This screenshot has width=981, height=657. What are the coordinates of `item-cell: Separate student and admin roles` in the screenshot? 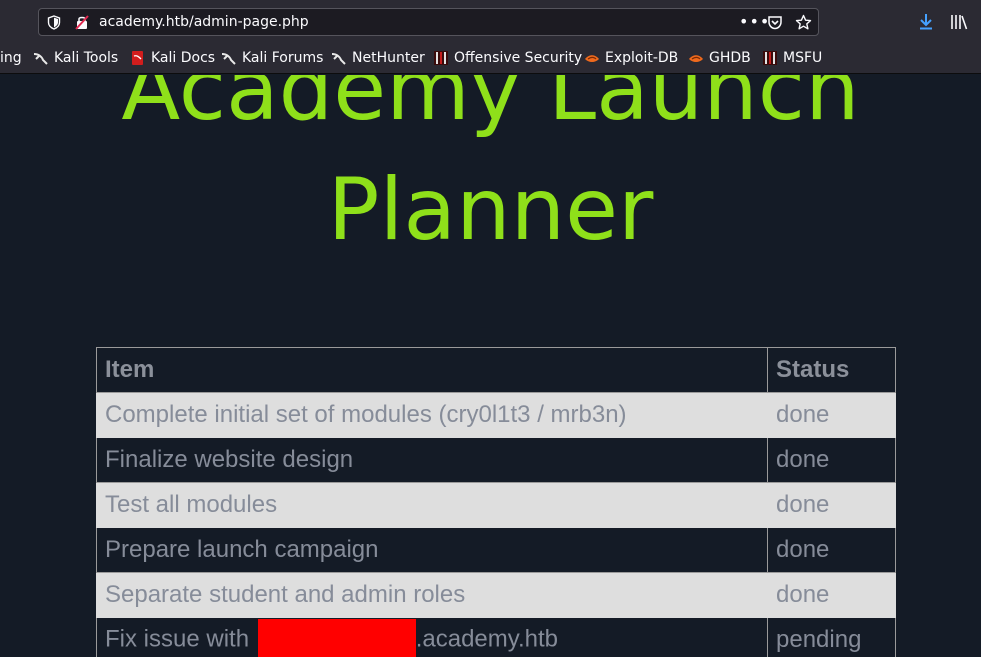 It's located at (432, 595).